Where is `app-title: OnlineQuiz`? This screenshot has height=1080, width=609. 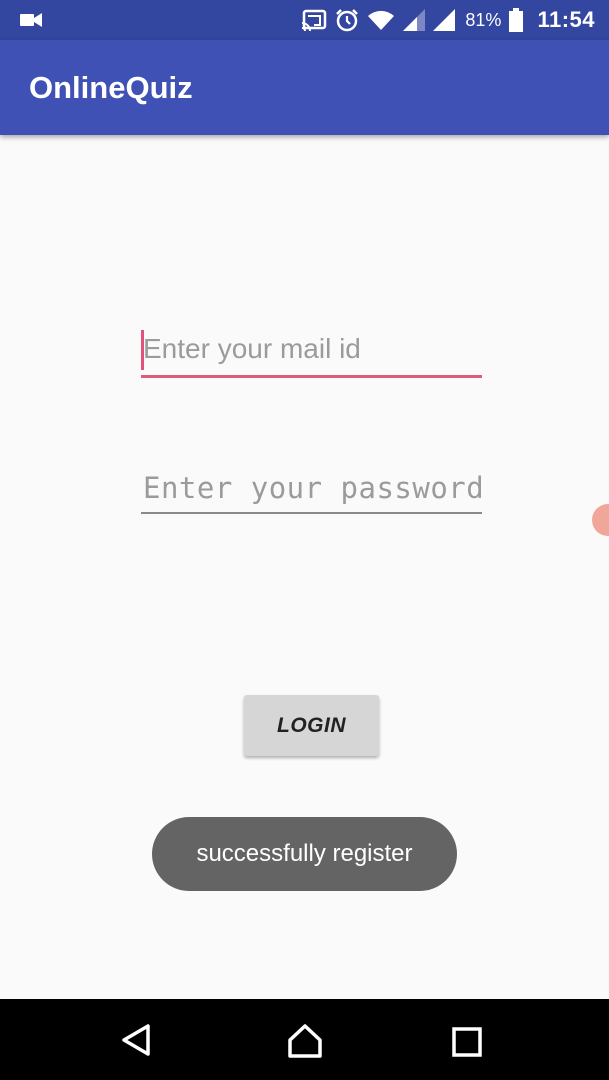
app-title: OnlineQuiz is located at coordinates (111, 87).